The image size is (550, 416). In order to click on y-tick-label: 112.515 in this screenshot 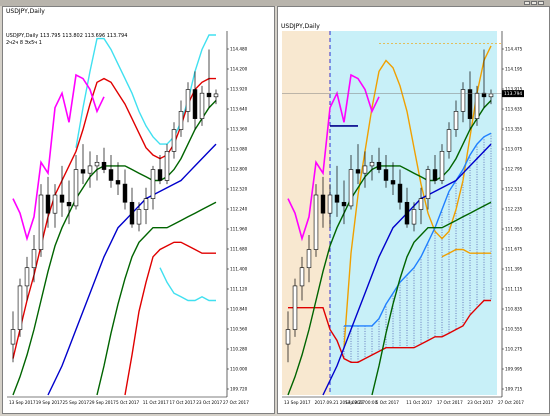, I will do `click(514, 189)`.